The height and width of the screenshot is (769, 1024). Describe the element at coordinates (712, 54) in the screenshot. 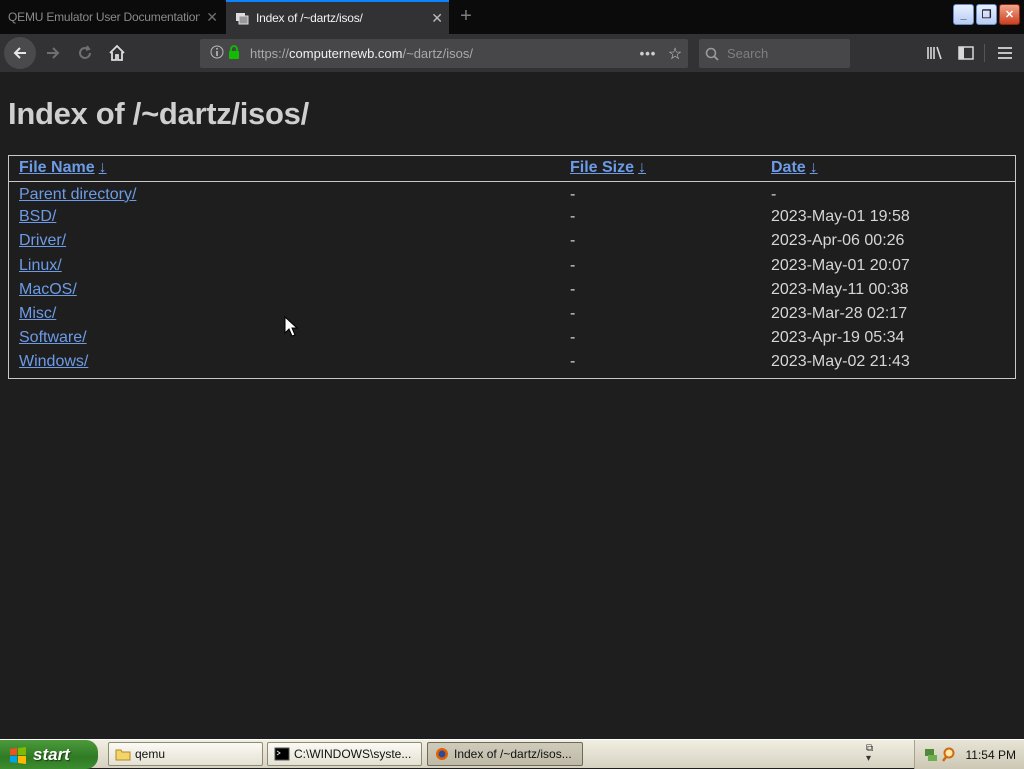

I see `search-icon` at that location.